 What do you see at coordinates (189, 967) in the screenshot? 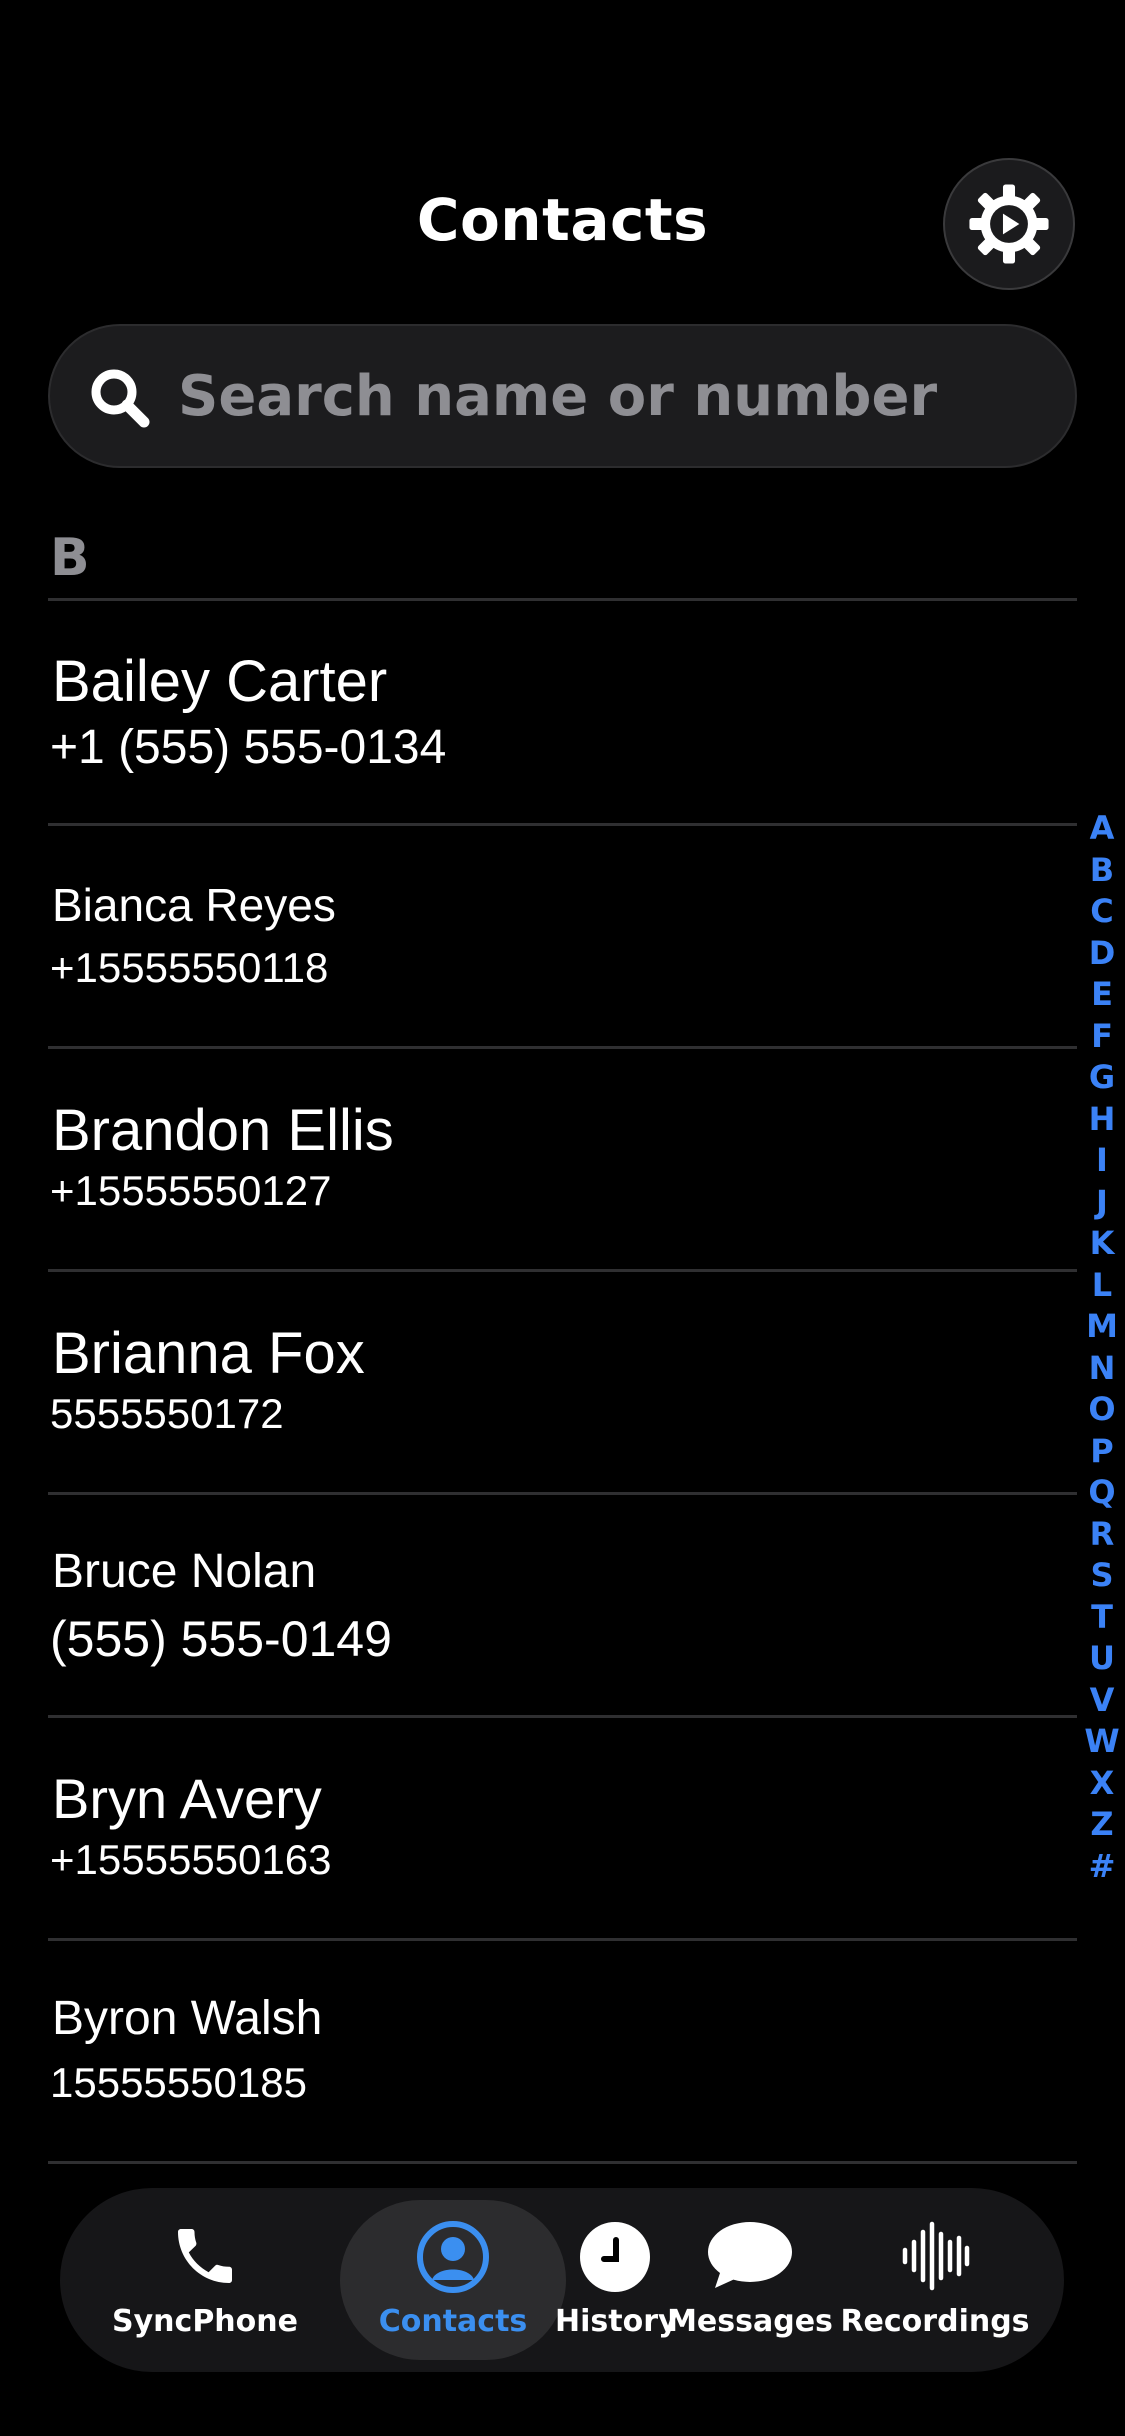
I see `contact-phone: +15555550118` at bounding box center [189, 967].